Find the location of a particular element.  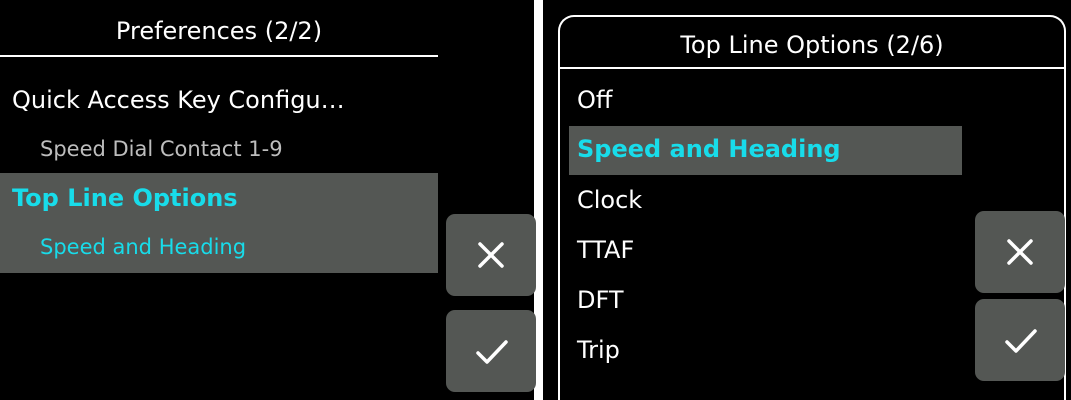

option-clock: Clock is located at coordinates (609, 200).